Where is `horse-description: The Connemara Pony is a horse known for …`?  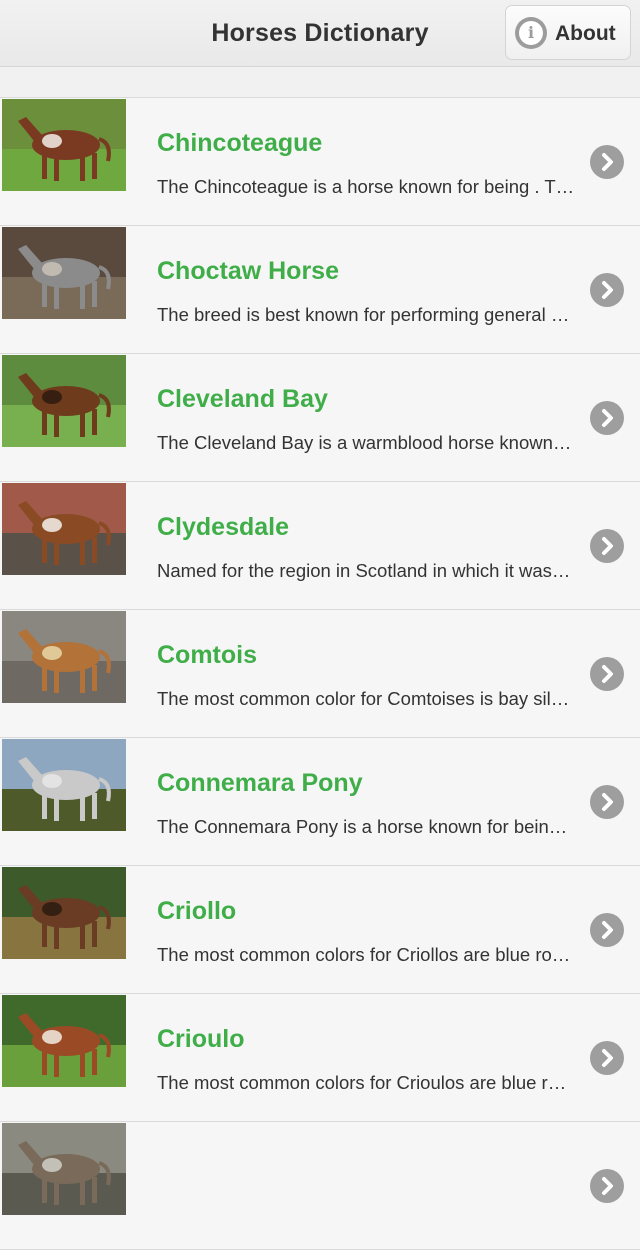 horse-description: The Connemara Pony is a horse known for … is located at coordinates (362, 826).